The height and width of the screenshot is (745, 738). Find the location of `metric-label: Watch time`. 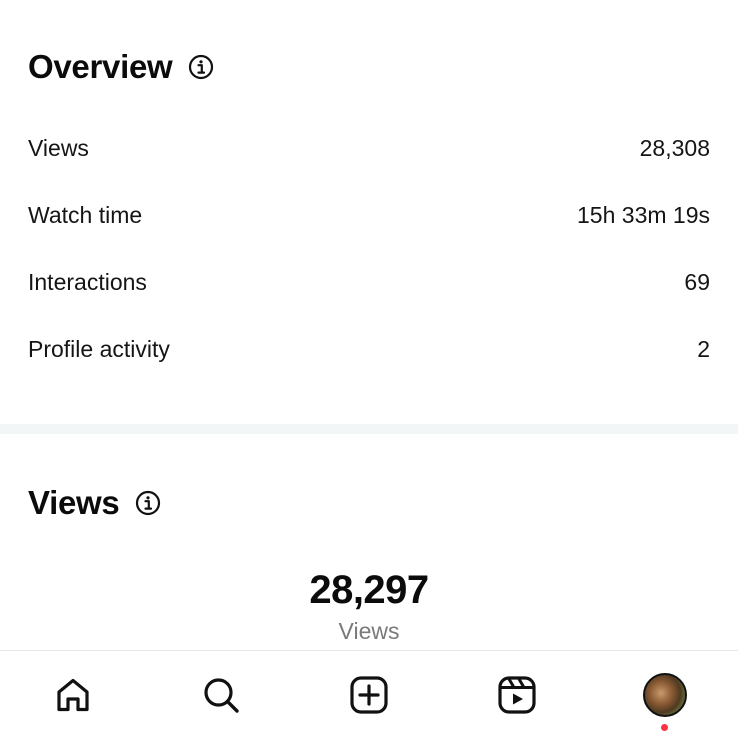

metric-label: Watch time is located at coordinates (85, 214).